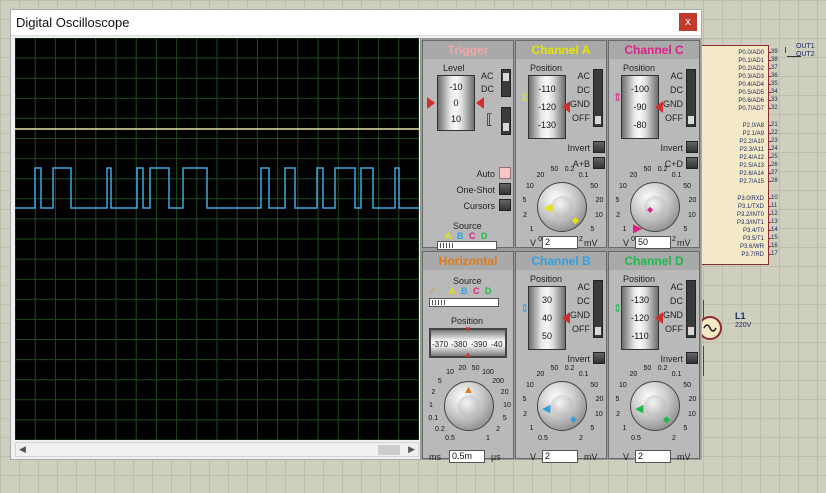  Describe the element at coordinates (562, 406) in the screenshot. I see `channel-b-volts-knob: 0.5 1 2 5 10 20 50 0.2 0.1 50 20 10 5 2 ◀ ◆` at that location.